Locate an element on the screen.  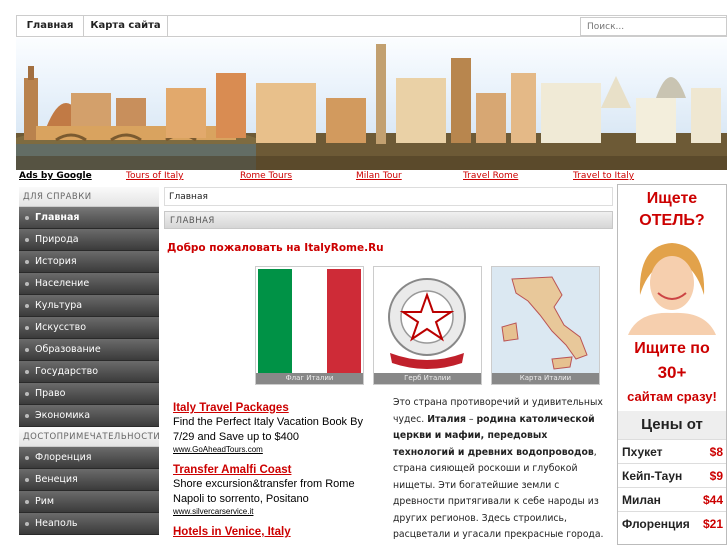
ad-title: Transfer Amalfi Coast is located at coordinates (278, 470).